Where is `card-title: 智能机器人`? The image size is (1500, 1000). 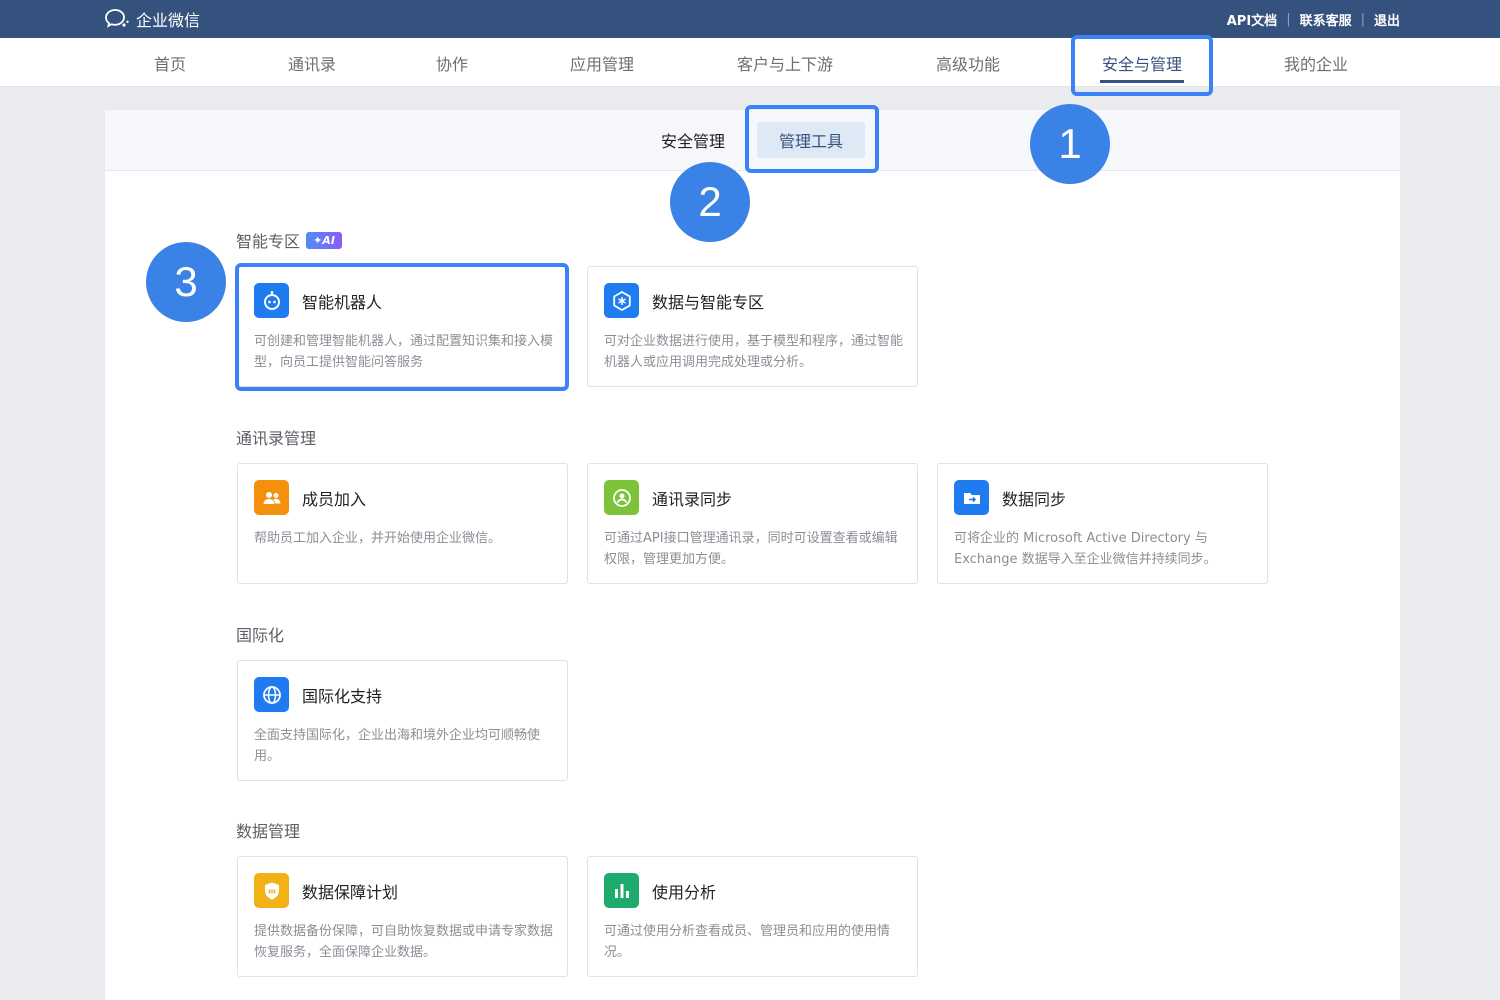
card-title: 智能机器人 is located at coordinates (342, 302).